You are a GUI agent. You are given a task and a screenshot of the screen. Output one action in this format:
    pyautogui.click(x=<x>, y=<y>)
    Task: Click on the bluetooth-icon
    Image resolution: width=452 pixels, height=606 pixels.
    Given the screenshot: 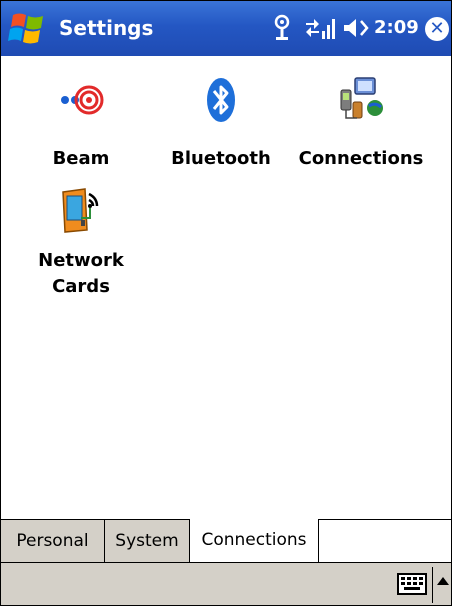 What is the action you would take?
    pyautogui.click(x=221, y=100)
    